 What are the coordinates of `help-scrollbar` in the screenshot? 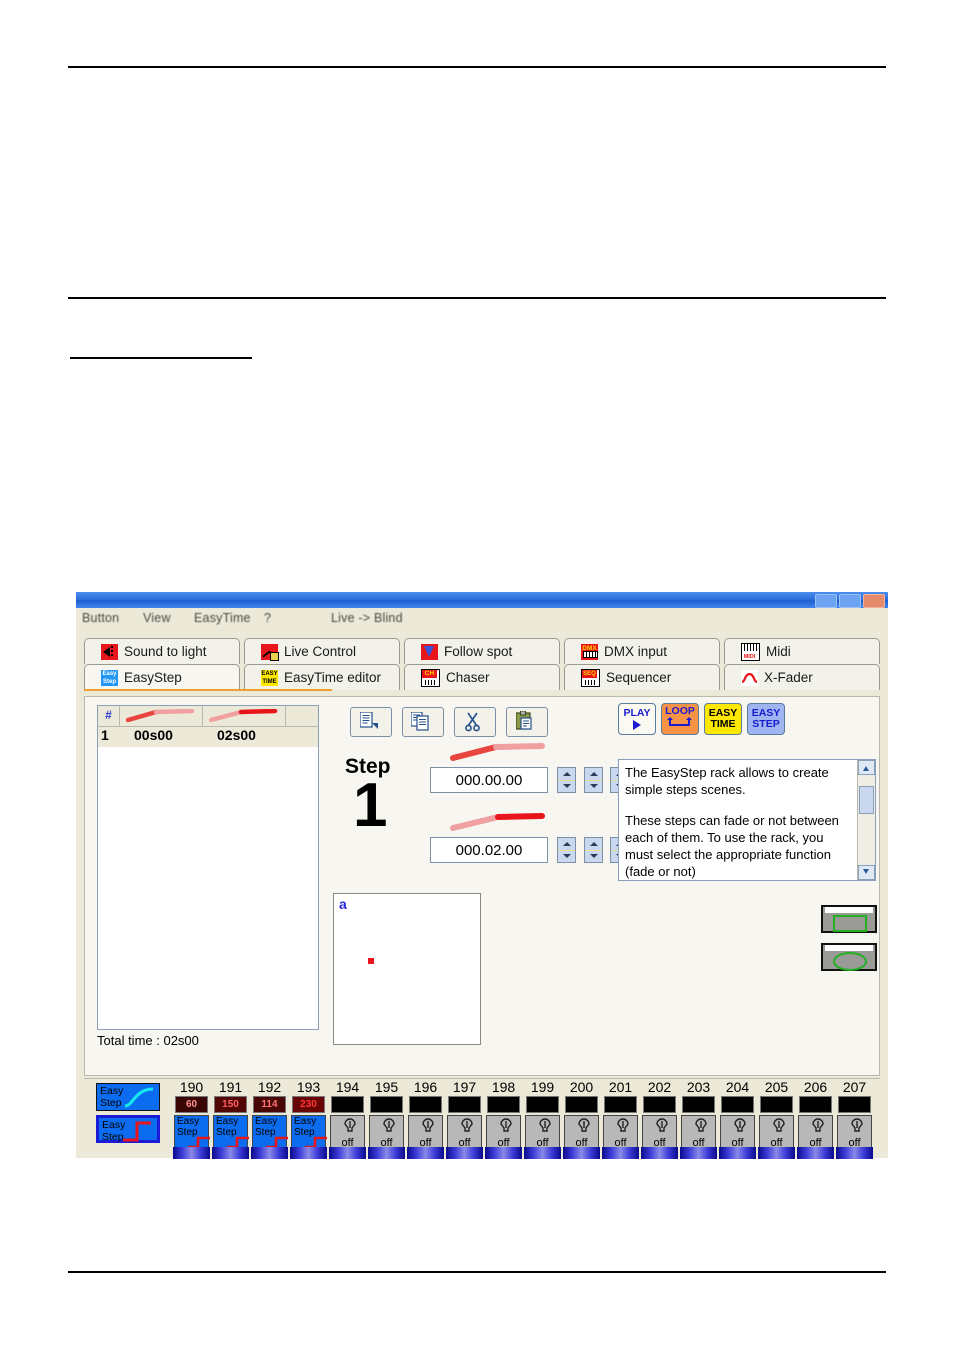 It's located at (866, 820).